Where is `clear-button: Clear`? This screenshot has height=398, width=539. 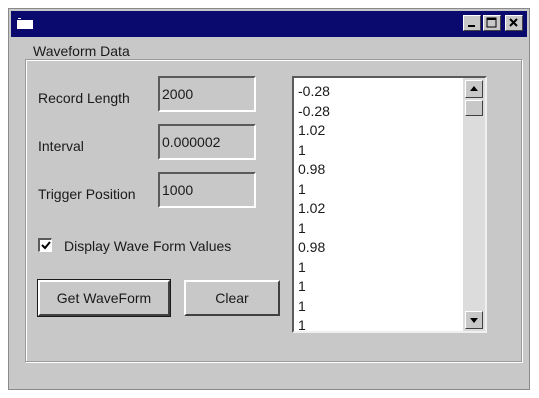 clear-button: Clear is located at coordinates (232, 298).